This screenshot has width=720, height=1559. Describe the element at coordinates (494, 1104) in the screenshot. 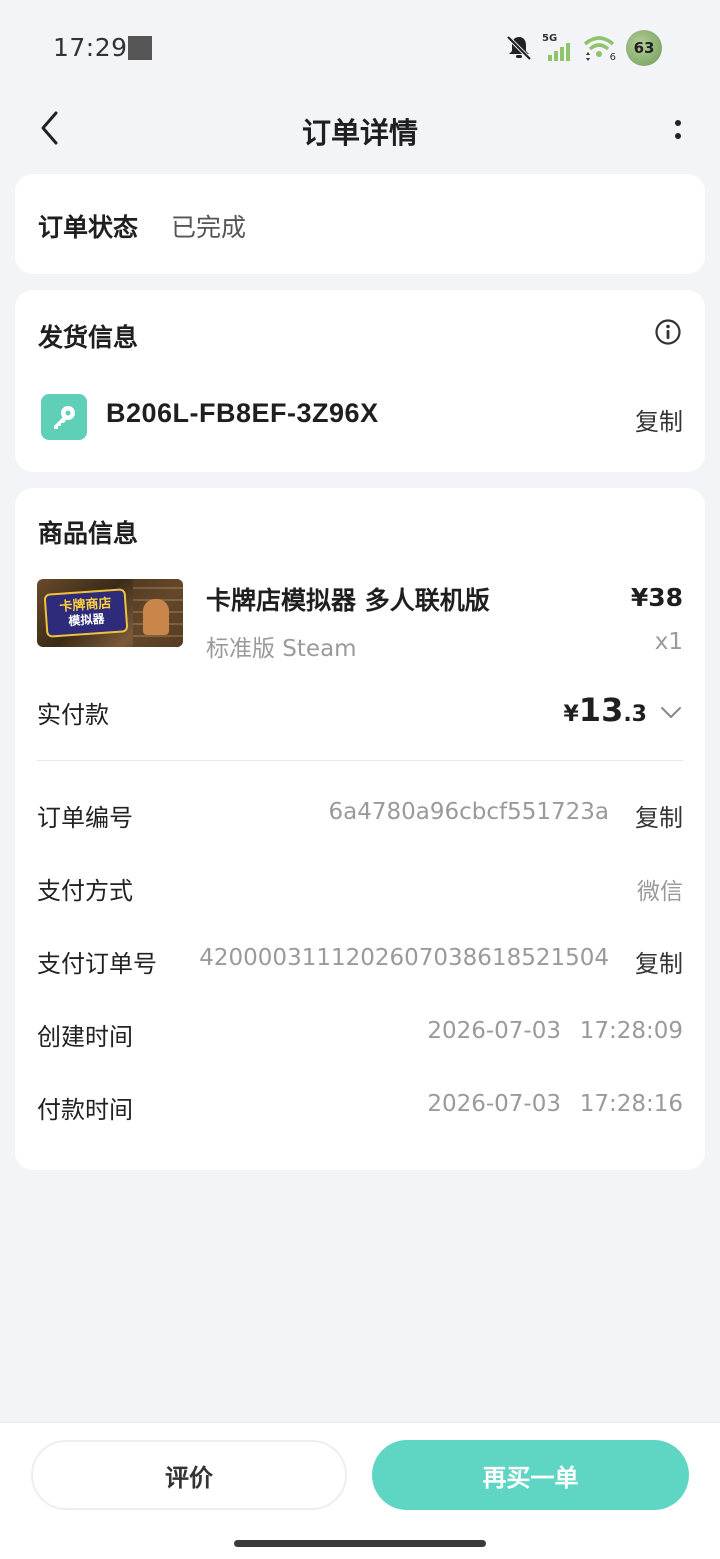

I see `payment-date-value: 2026-07-03` at that location.